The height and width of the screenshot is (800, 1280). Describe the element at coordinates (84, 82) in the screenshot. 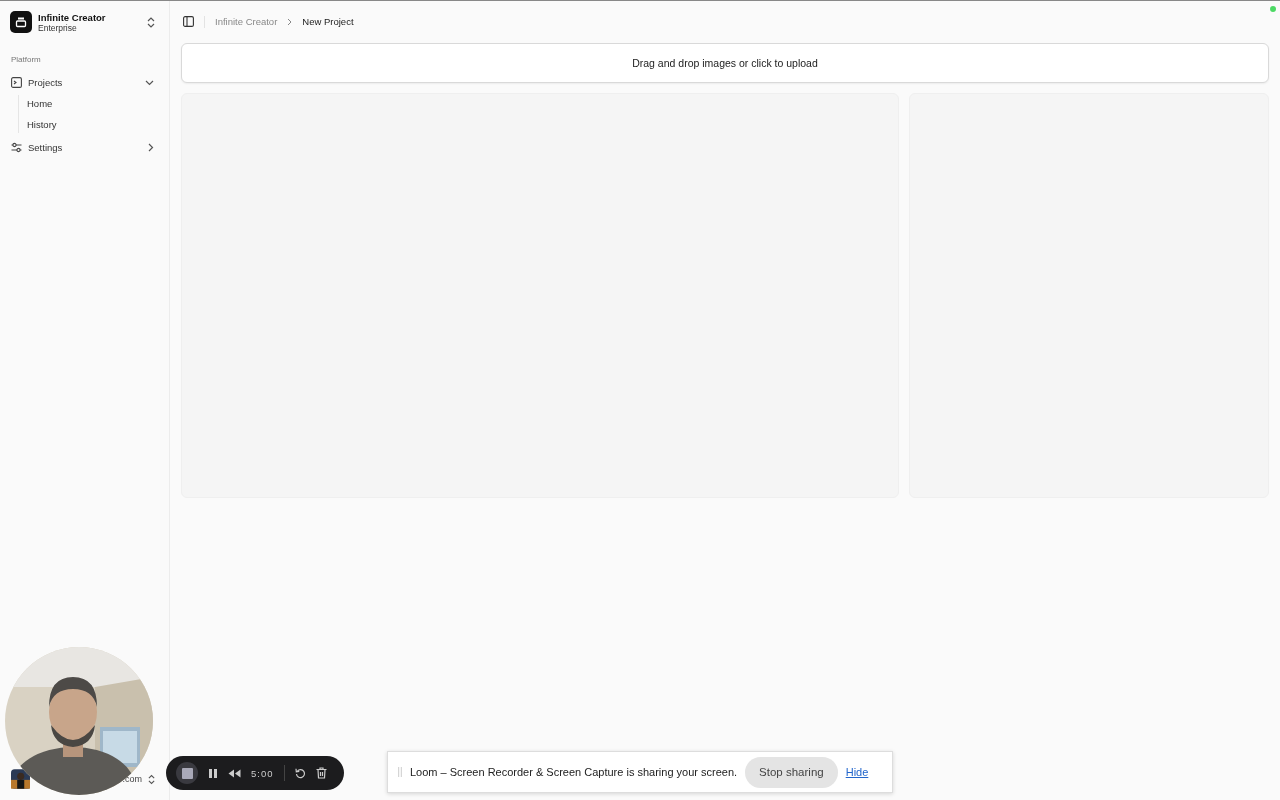

I see `sidebar-item: Projects` at that location.